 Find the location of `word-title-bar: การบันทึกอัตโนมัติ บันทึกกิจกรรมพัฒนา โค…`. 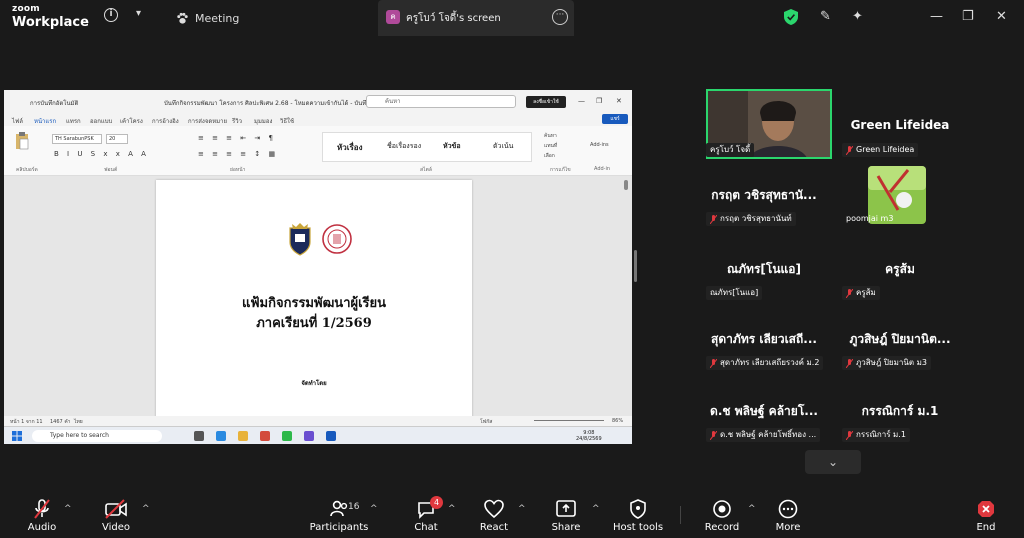

word-title-bar: การบันทึกอัตโนมัติ บันทึกกิจกรรมพัฒนา โค… is located at coordinates (318, 101).